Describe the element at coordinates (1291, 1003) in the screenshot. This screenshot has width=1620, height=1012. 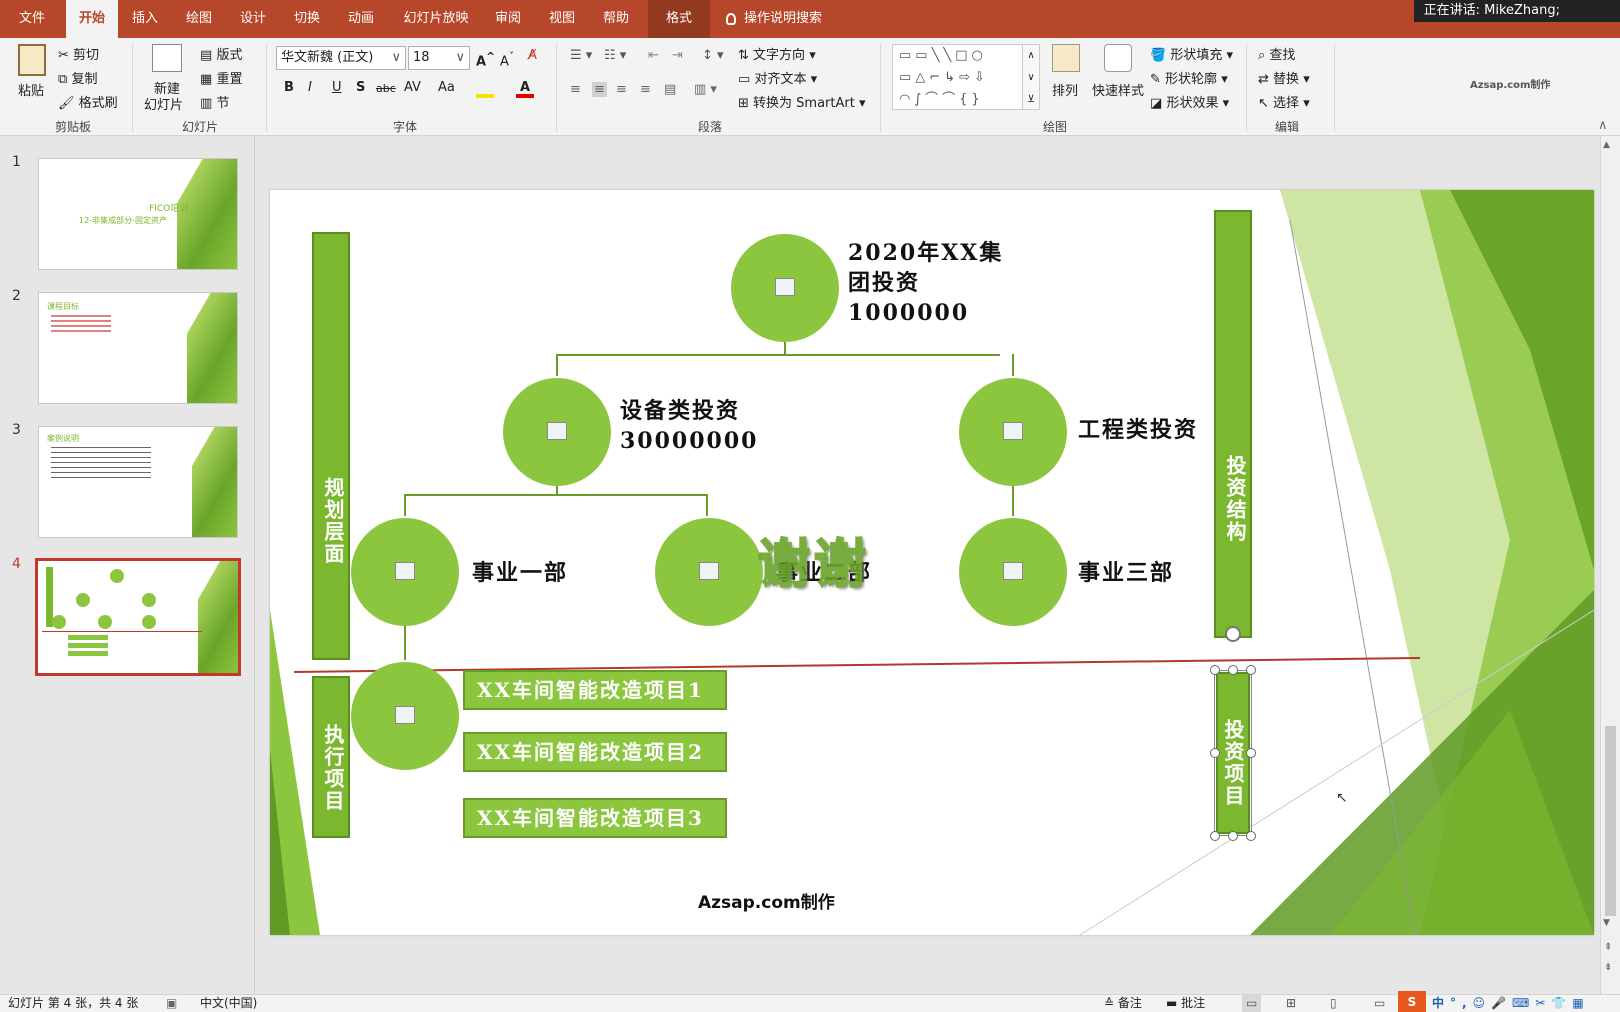
I see `slide-sorter-icon: ⊞` at that location.